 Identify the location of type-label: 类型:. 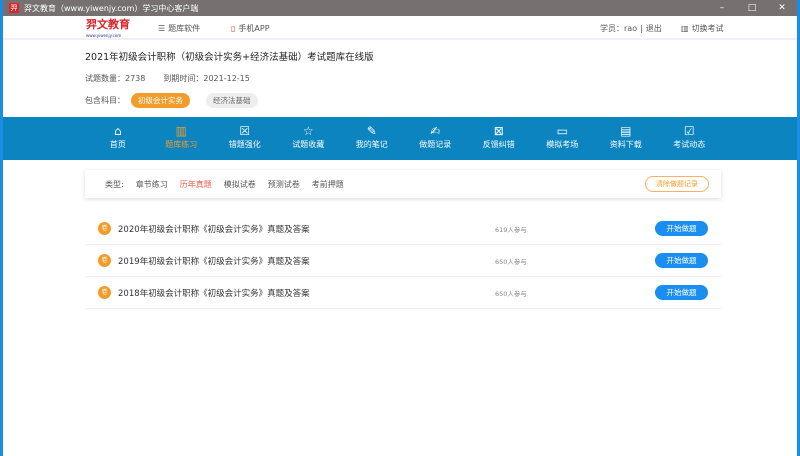
(114, 184).